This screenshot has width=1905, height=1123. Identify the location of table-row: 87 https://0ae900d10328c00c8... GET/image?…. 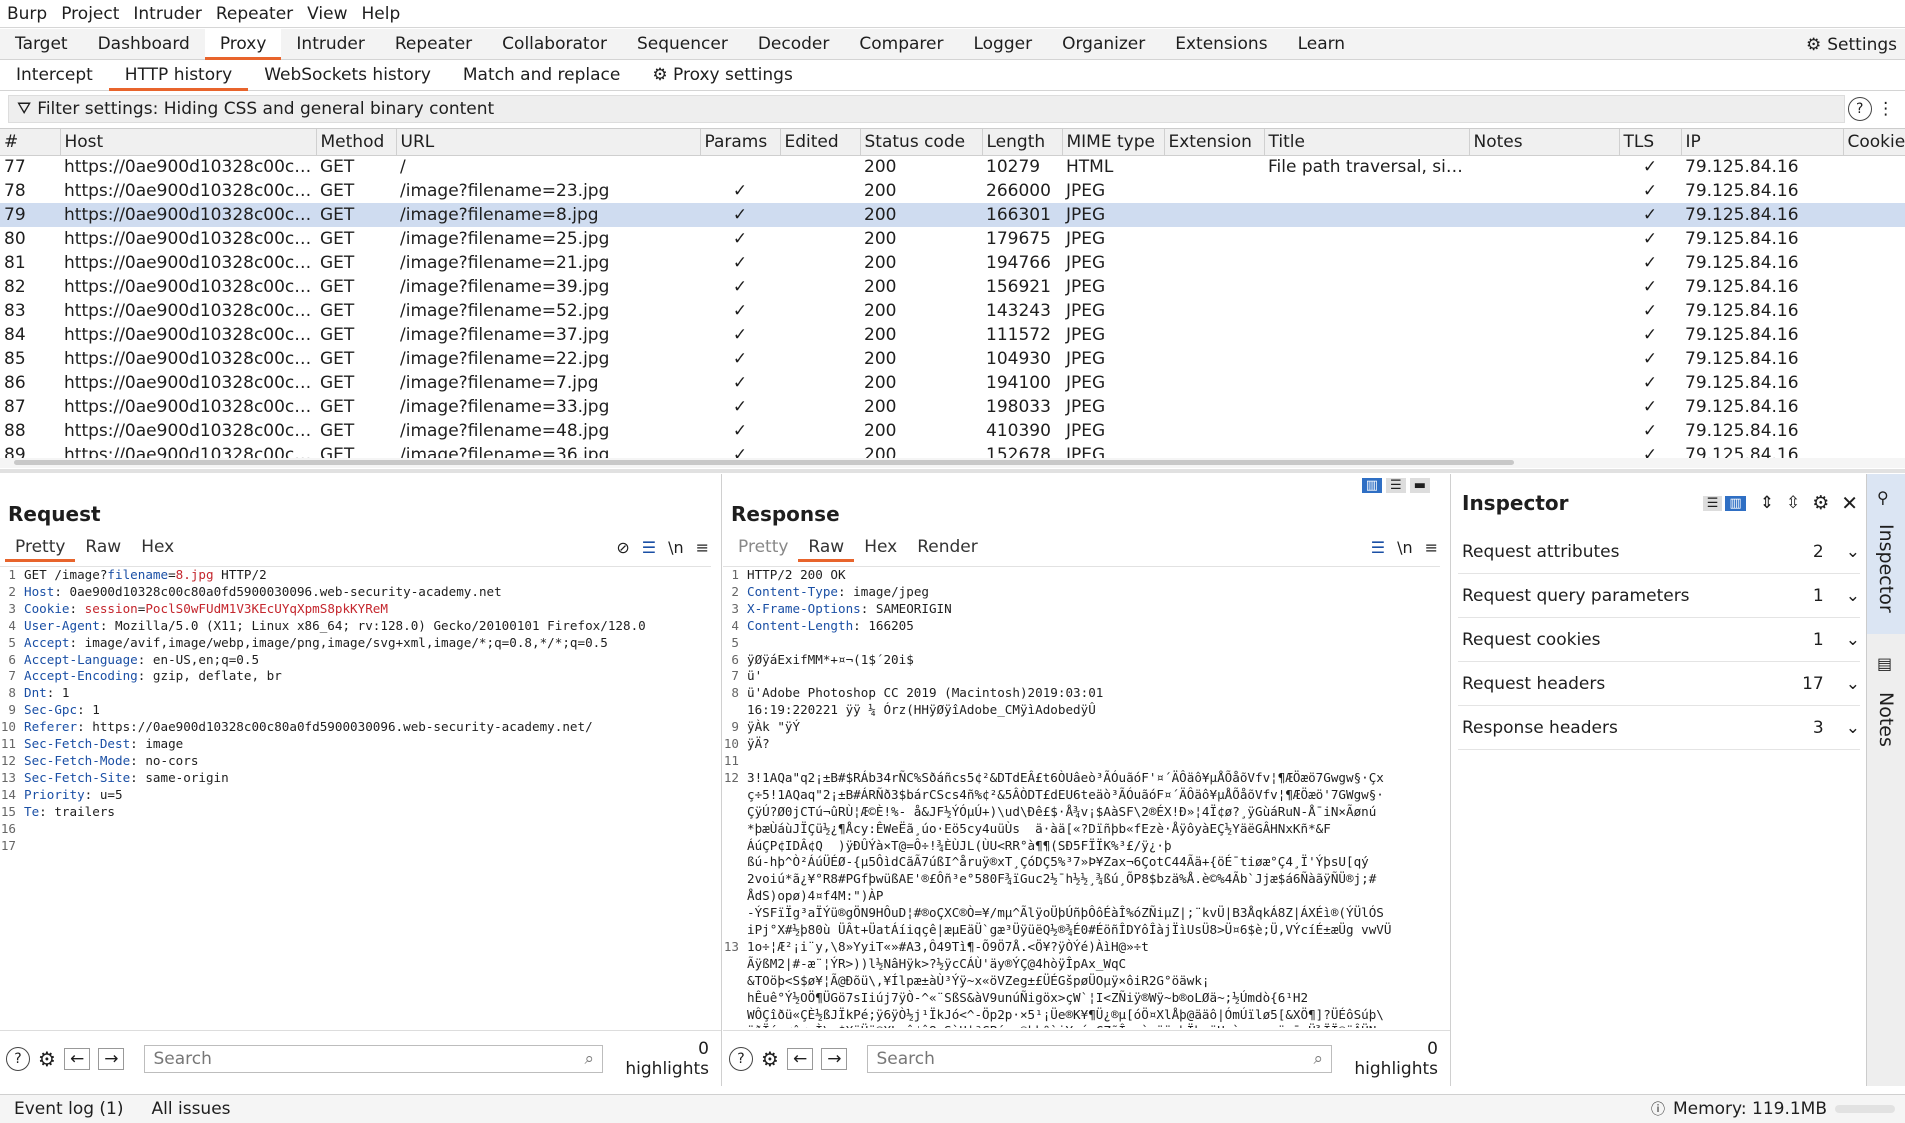
(952, 407).